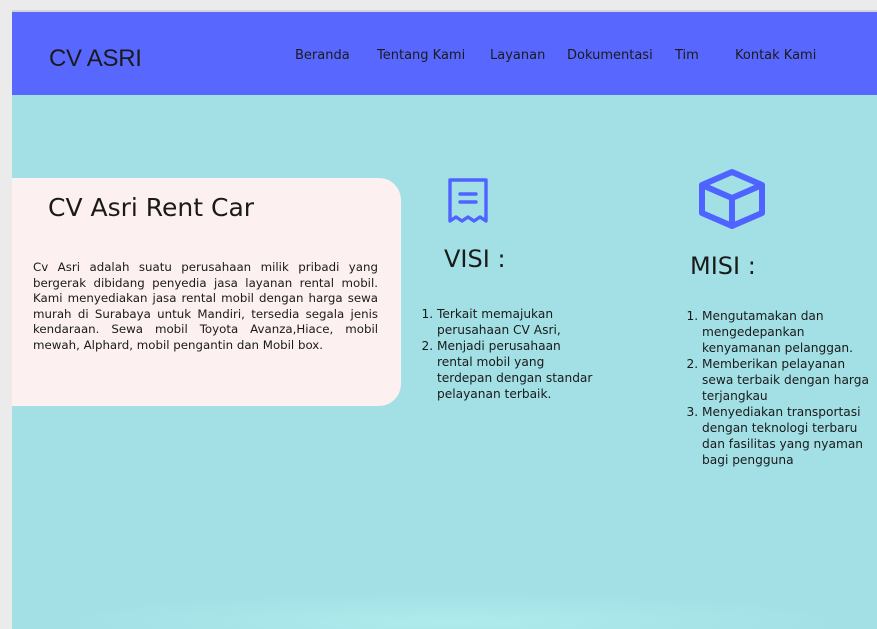 Image resolution: width=877 pixels, height=629 pixels. I want to click on bottom-glow-decoration, so click(452, 610).